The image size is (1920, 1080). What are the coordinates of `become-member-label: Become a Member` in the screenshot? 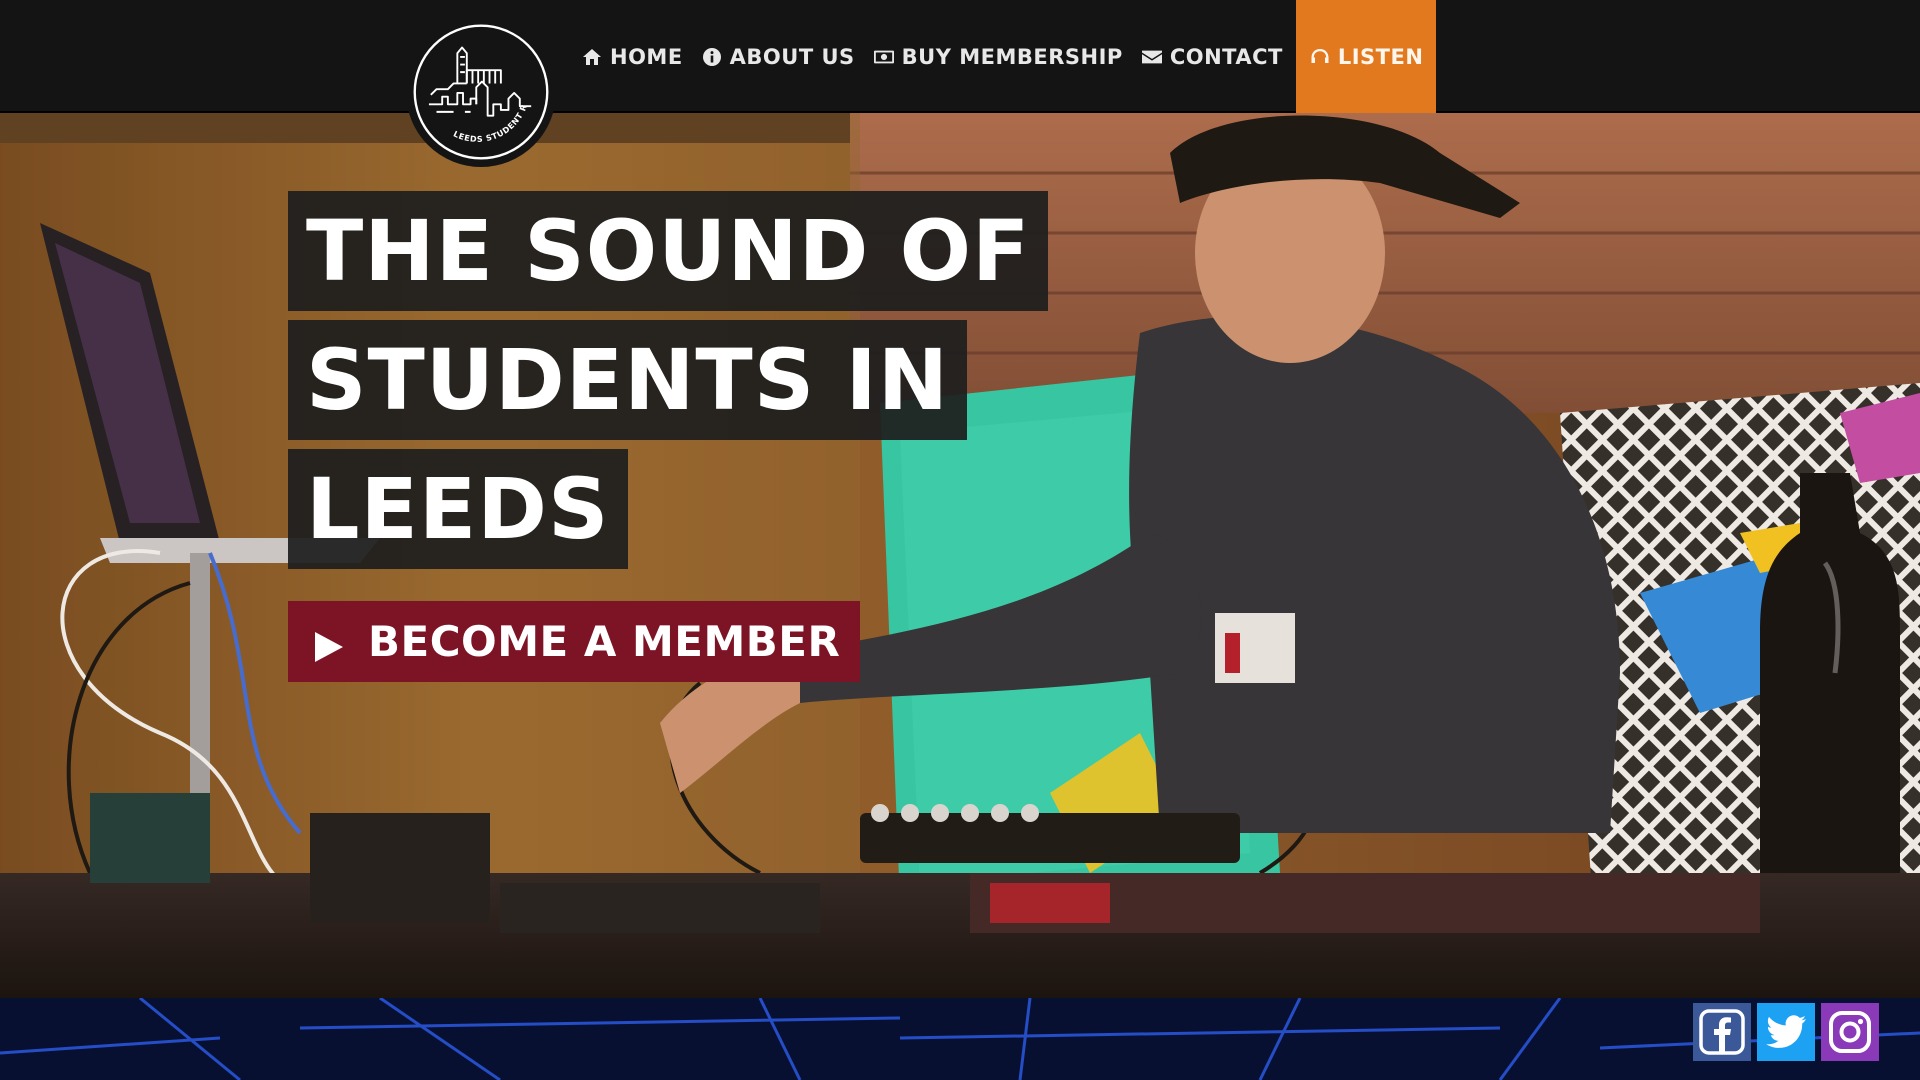 It's located at (604, 641).